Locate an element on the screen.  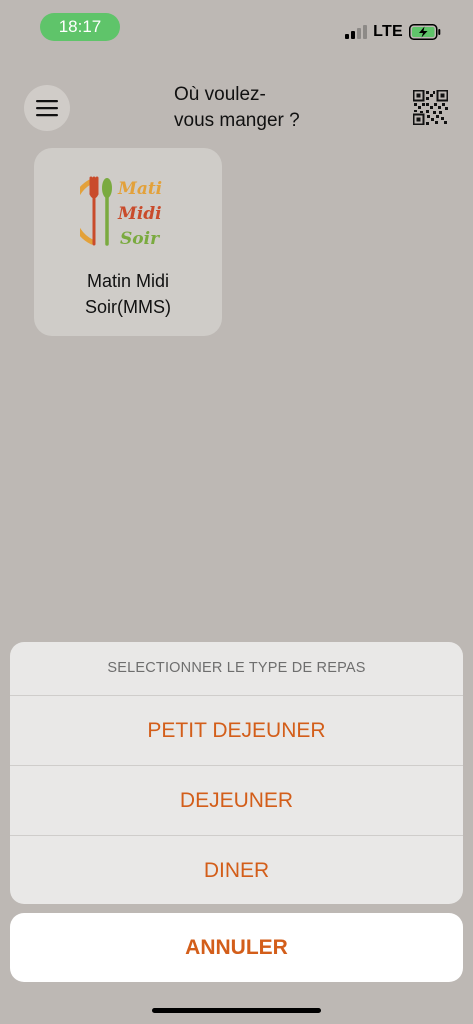
menu-icon is located at coordinates (47, 108).